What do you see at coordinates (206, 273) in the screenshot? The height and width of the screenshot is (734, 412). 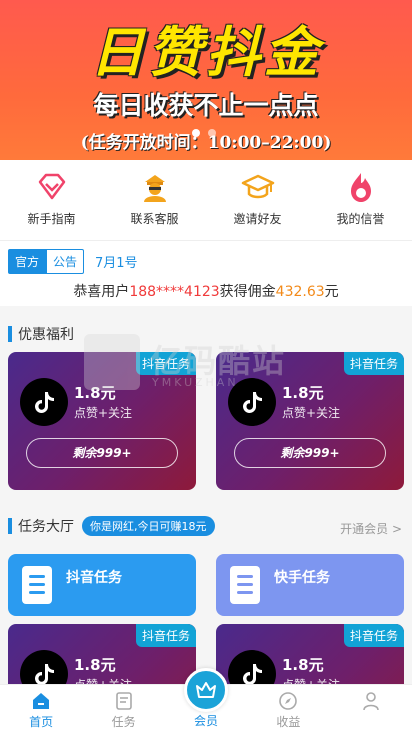 I see `announcement: 官方 公告 7月1号 恭喜用户188****4123获得佣金432.63元` at bounding box center [206, 273].